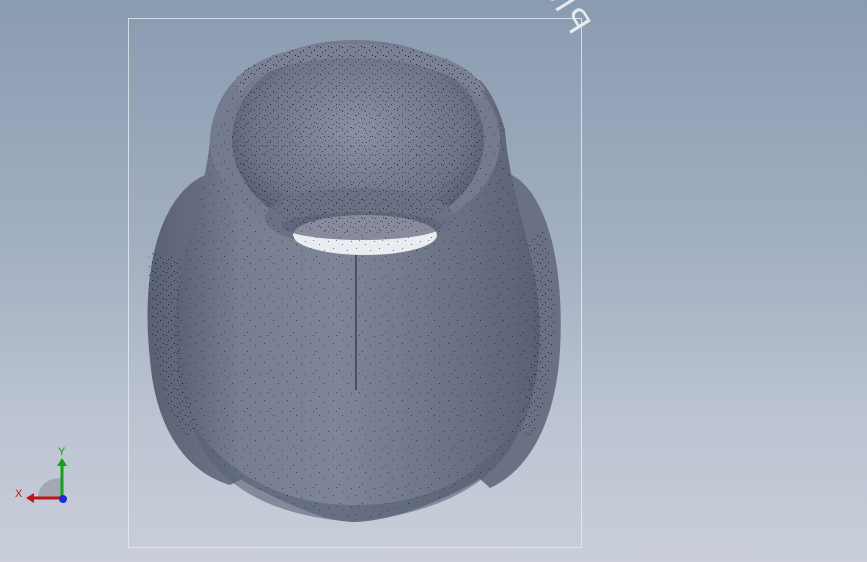 This screenshot has height=562, width=867. Describe the element at coordinates (47, 475) in the screenshot. I see `view-triad: Y X` at that location.